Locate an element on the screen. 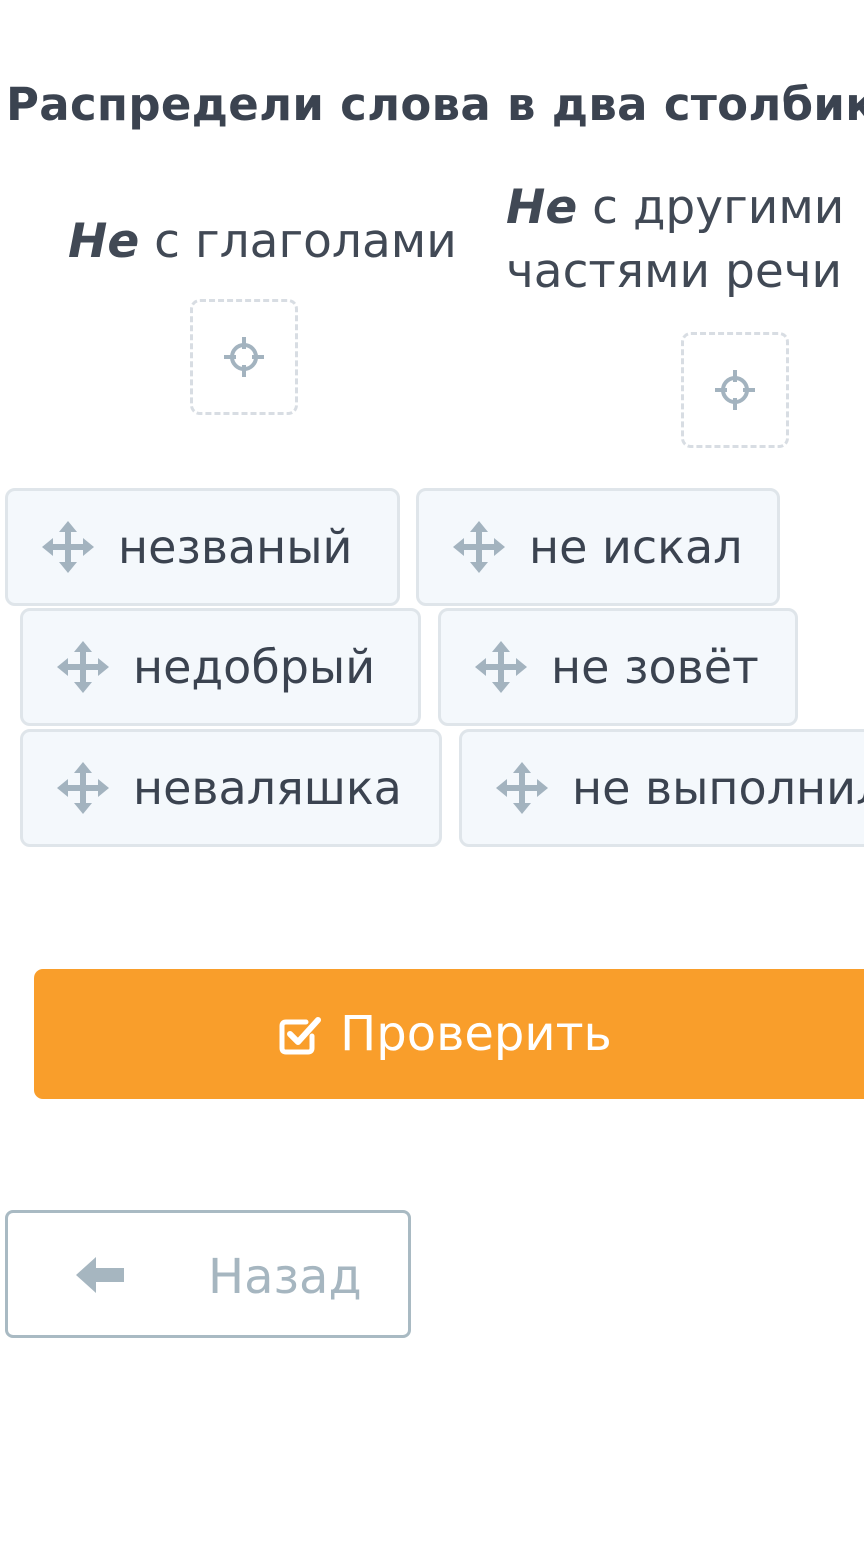  word-chip: не зовёт is located at coordinates (618, 667).